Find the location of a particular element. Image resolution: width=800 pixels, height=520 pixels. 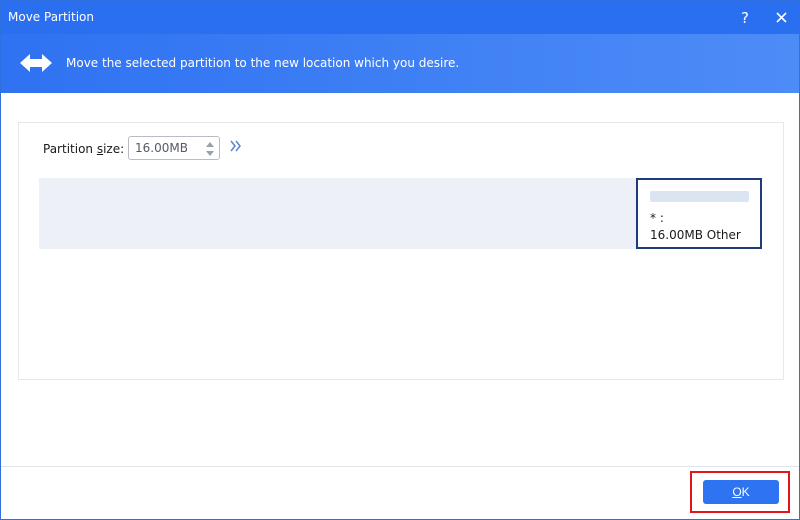

close-icon is located at coordinates (781, 17).